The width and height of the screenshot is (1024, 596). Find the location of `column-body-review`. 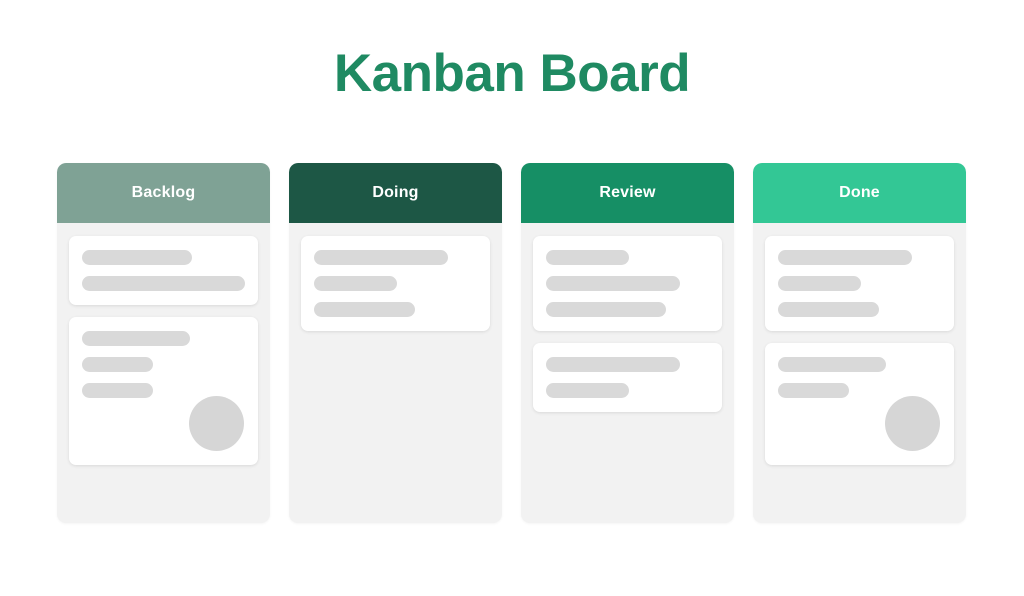

column-body-review is located at coordinates (627, 373).